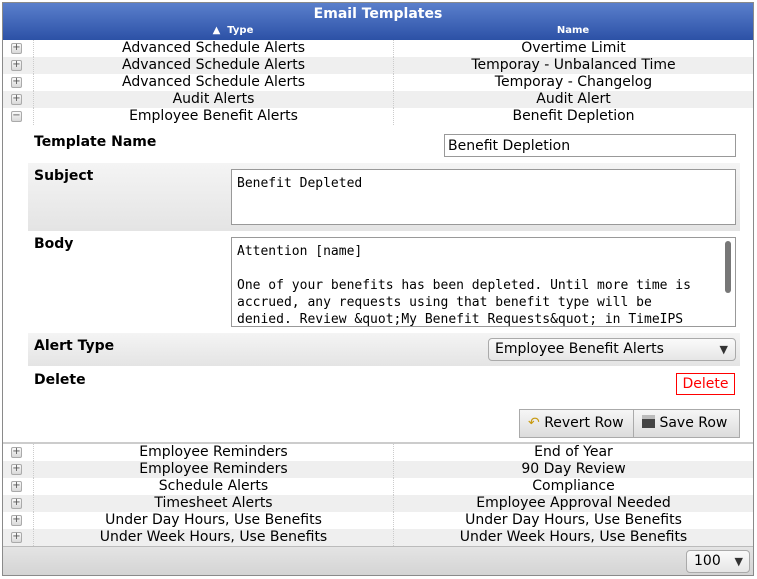 This screenshot has width=757, height=579. Describe the element at coordinates (693, 423) in the screenshot. I see `save-label: Save Row` at that location.